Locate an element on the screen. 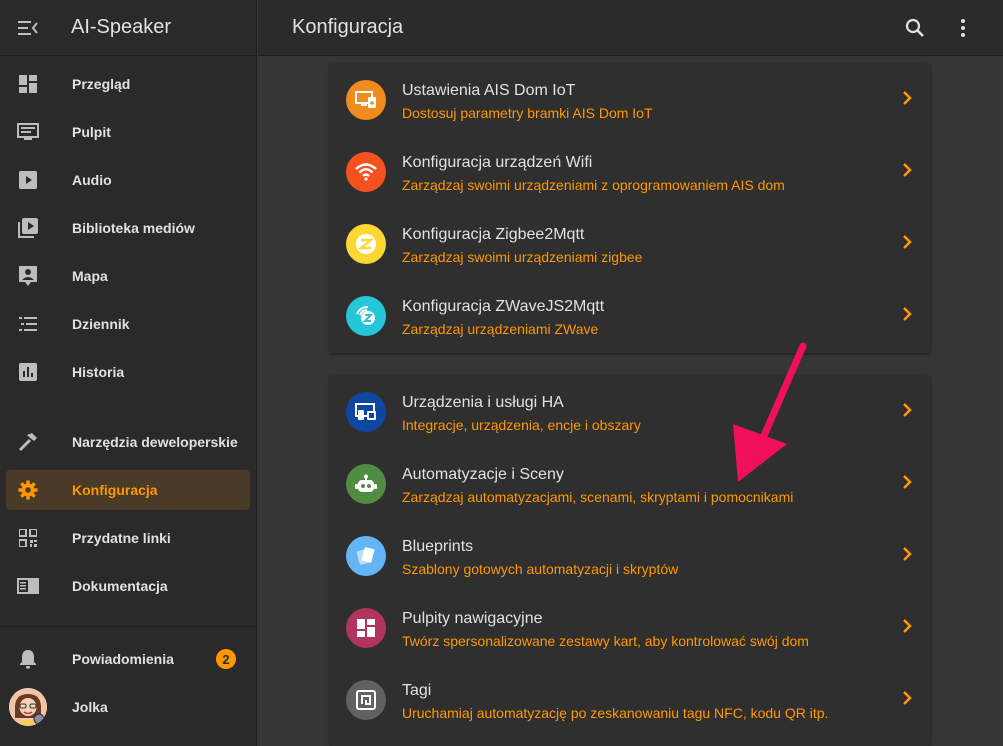 Image resolution: width=1003 pixels, height=746 pixels. sidebar-item-label: Audio is located at coordinates (92, 180).